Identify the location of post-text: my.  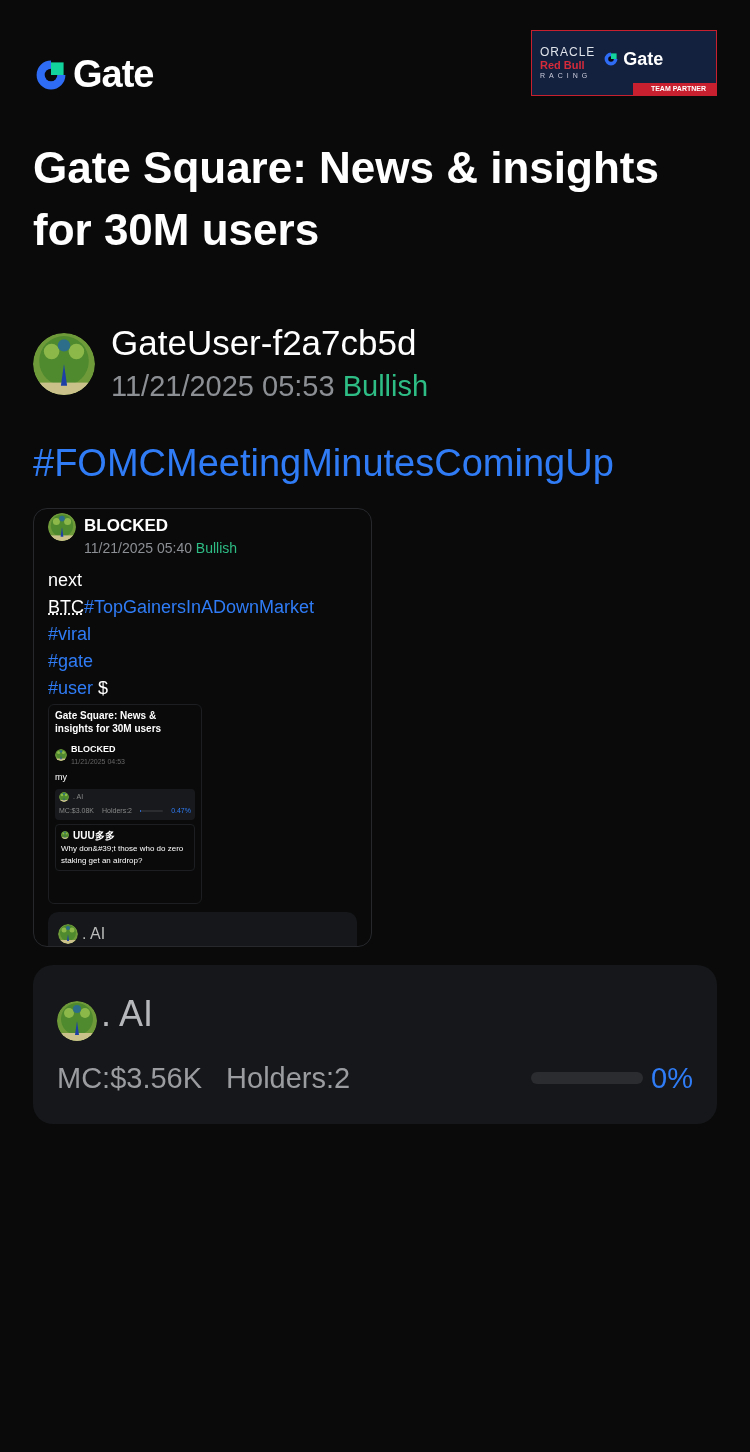
(61, 777).